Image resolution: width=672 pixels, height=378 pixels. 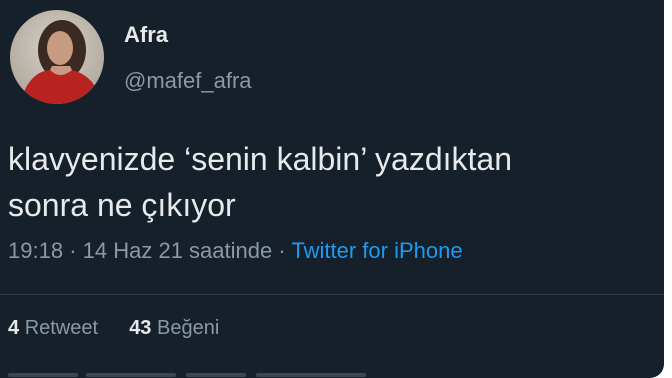 What do you see at coordinates (260, 159) in the screenshot?
I see `tweet-text-line: klavyenizde ‘senin kalbin’ yazdıktan` at bounding box center [260, 159].